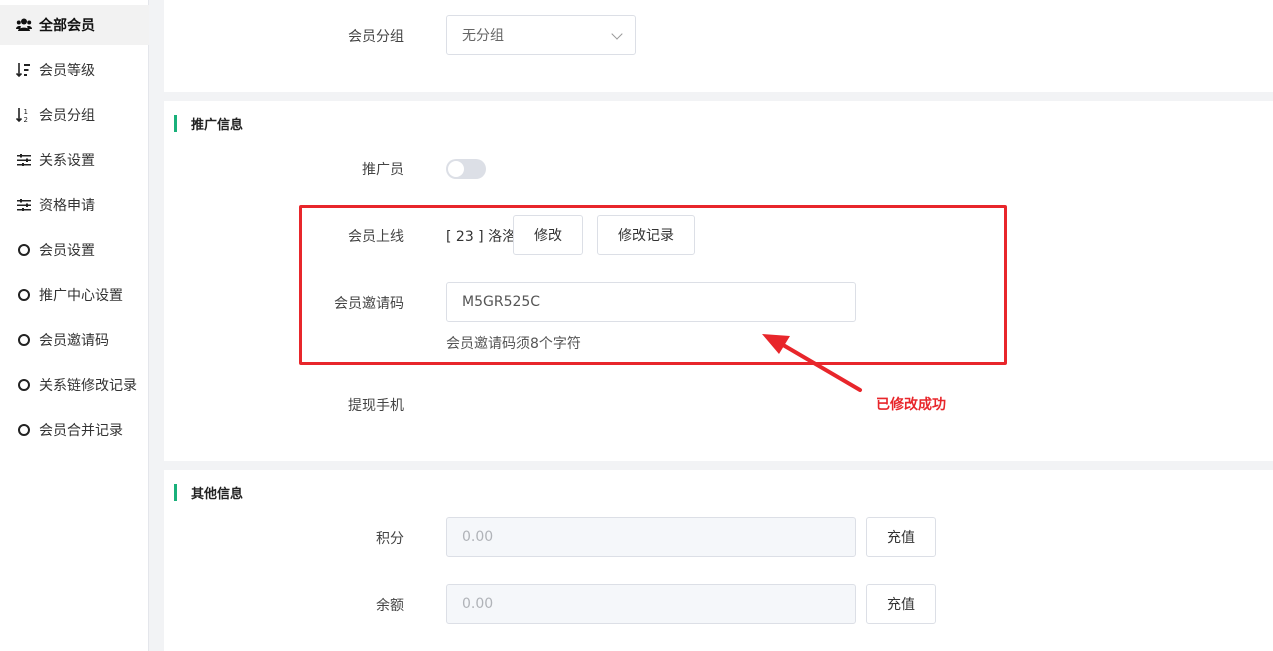  Describe the element at coordinates (67, 251) in the screenshot. I see `sidebar-item-label: 会员设置` at that location.